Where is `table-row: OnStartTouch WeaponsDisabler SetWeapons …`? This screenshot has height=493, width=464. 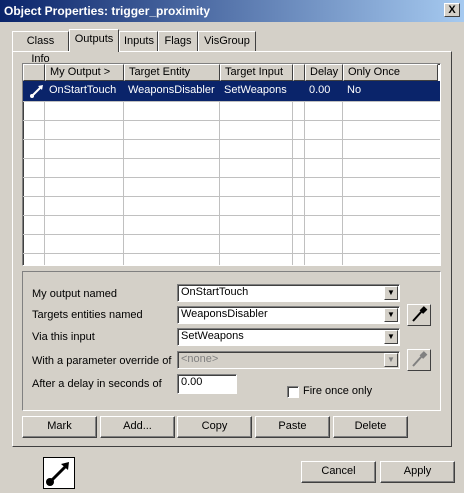
table-row: OnStartTouch WeaponsDisabler SetWeapons … is located at coordinates (231, 91).